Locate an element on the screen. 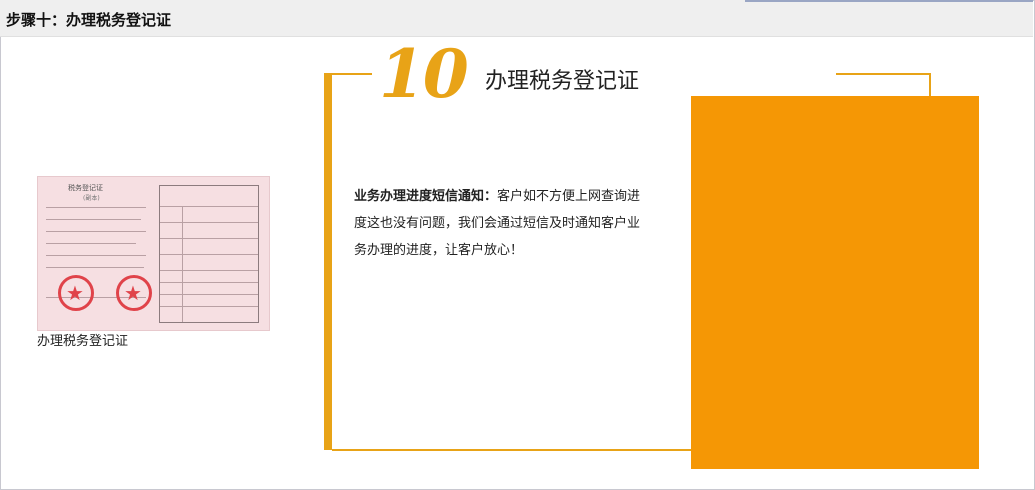  section-frame-bottom-line is located at coordinates (512, 450).